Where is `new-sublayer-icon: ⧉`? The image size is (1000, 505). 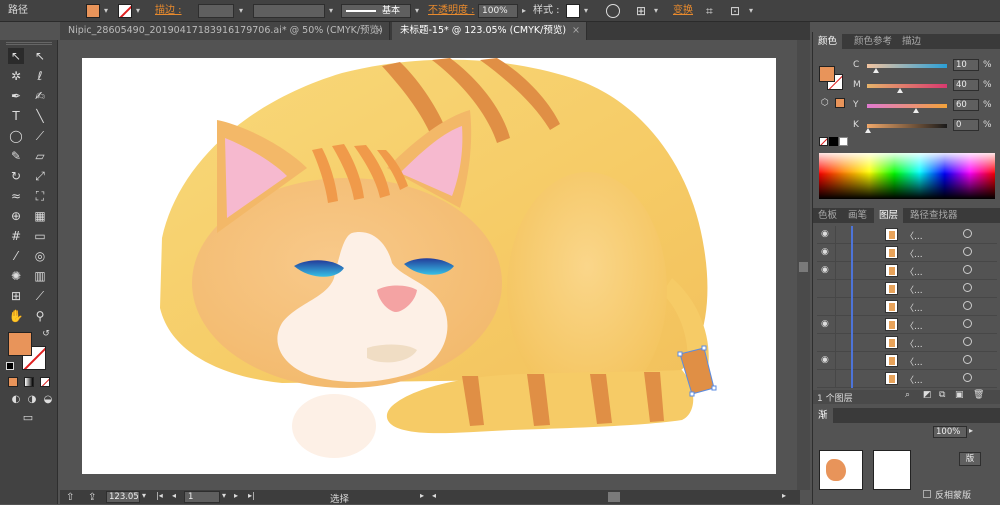 new-sublayer-icon: ⧉ is located at coordinates (942, 395).